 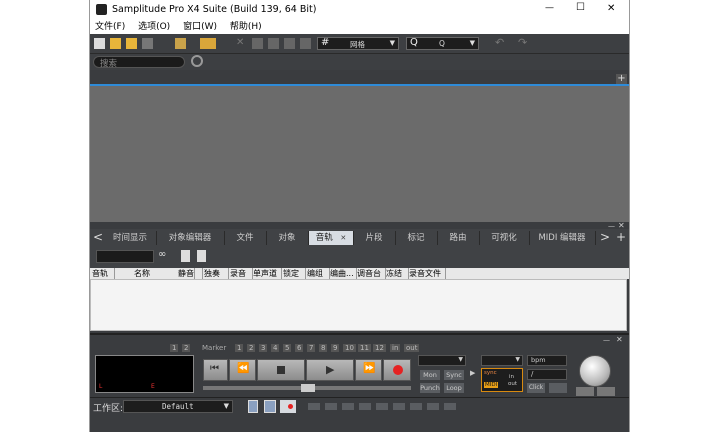 I want to click on knob-right-button, so click(x=606, y=391).